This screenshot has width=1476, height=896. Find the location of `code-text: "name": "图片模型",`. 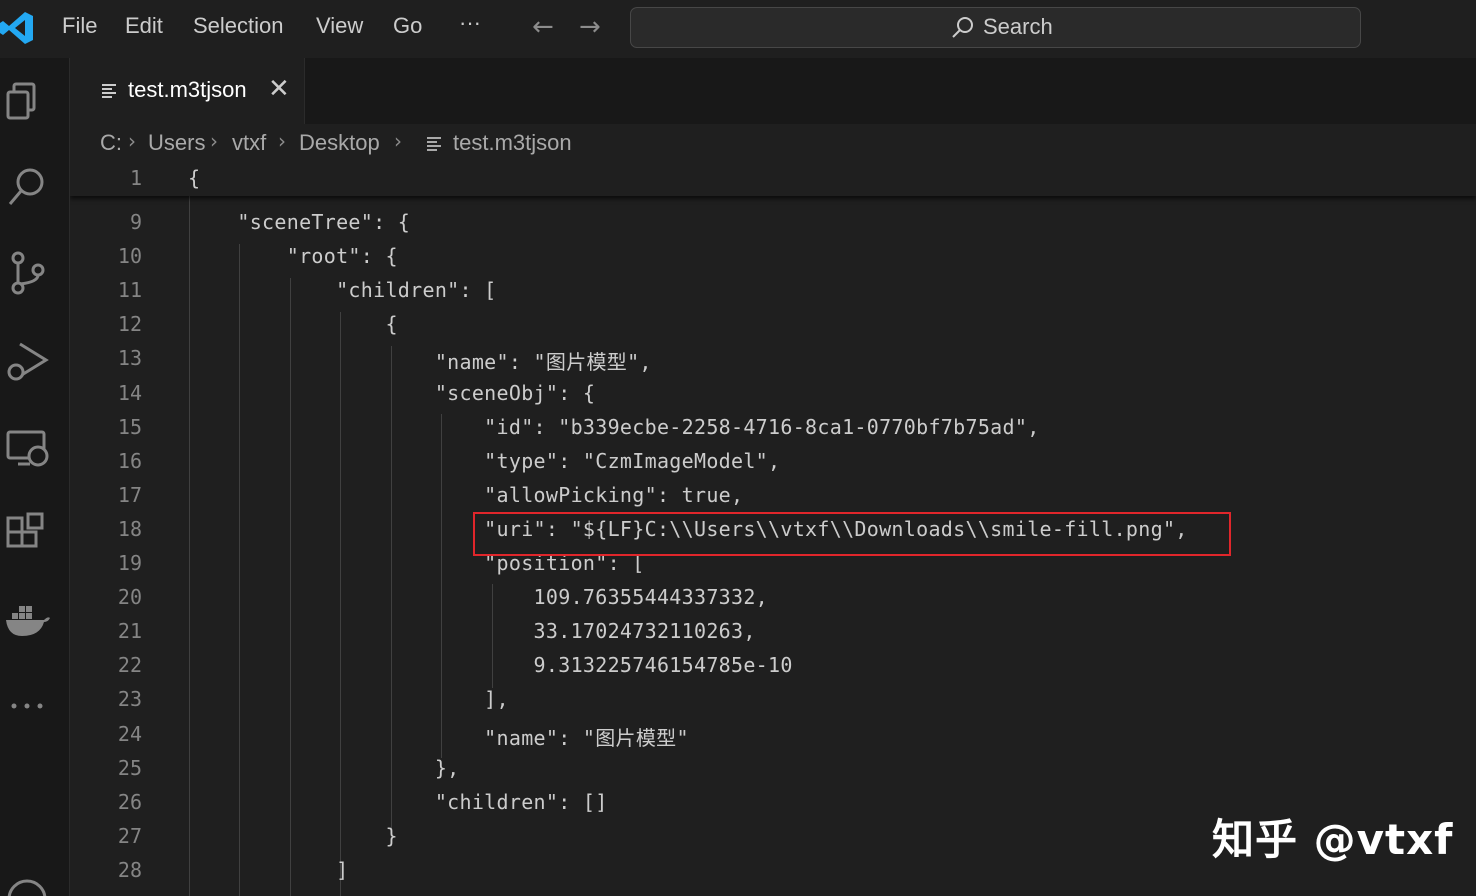

code-text: "name": "图片模型", is located at coordinates (420, 362).